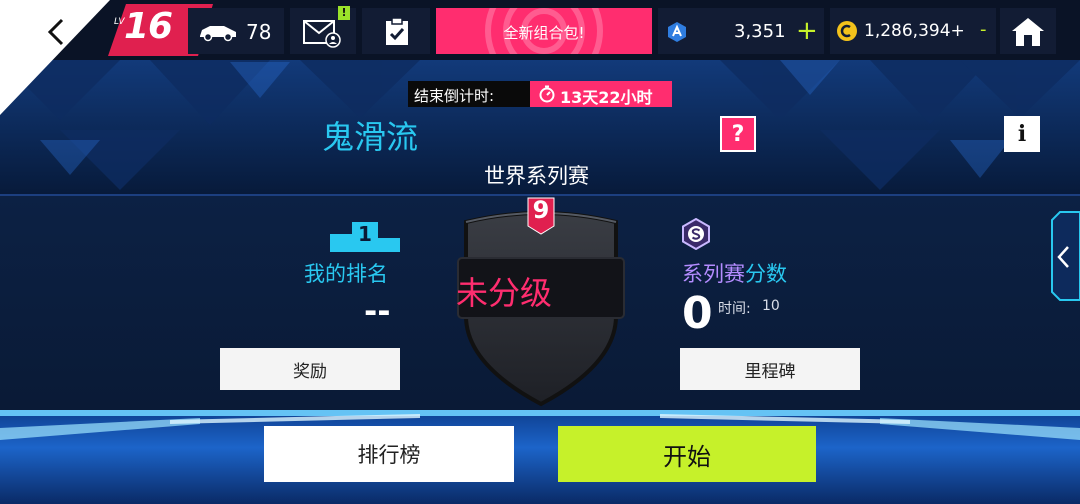 This screenshot has height=504, width=1080. What do you see at coordinates (218, 34) in the screenshot?
I see `car-icon` at bounding box center [218, 34].